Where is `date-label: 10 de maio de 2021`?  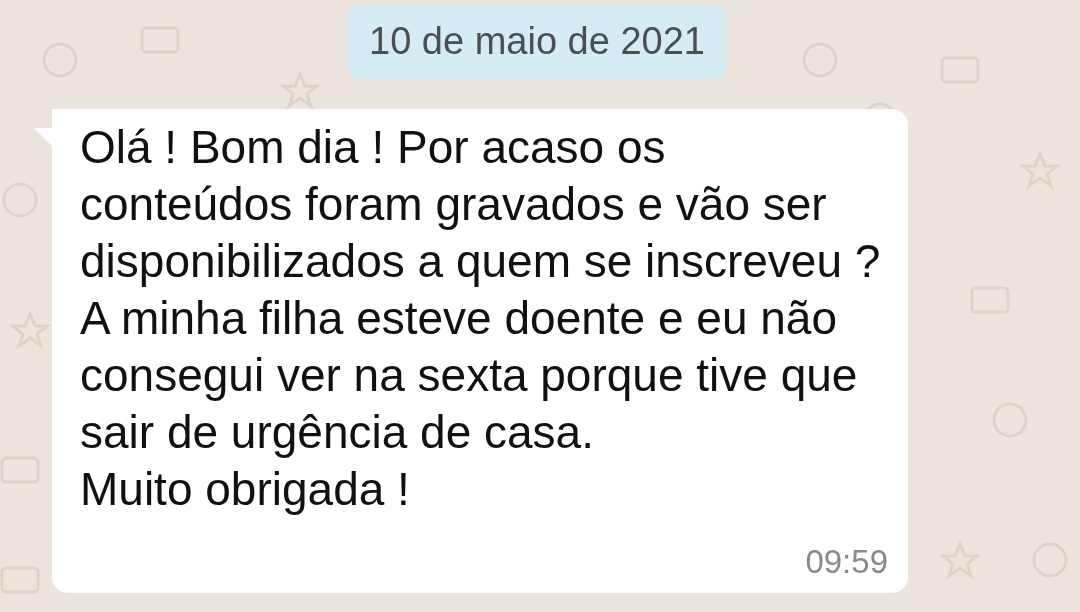
date-label: 10 de maio de 2021 is located at coordinates (537, 41).